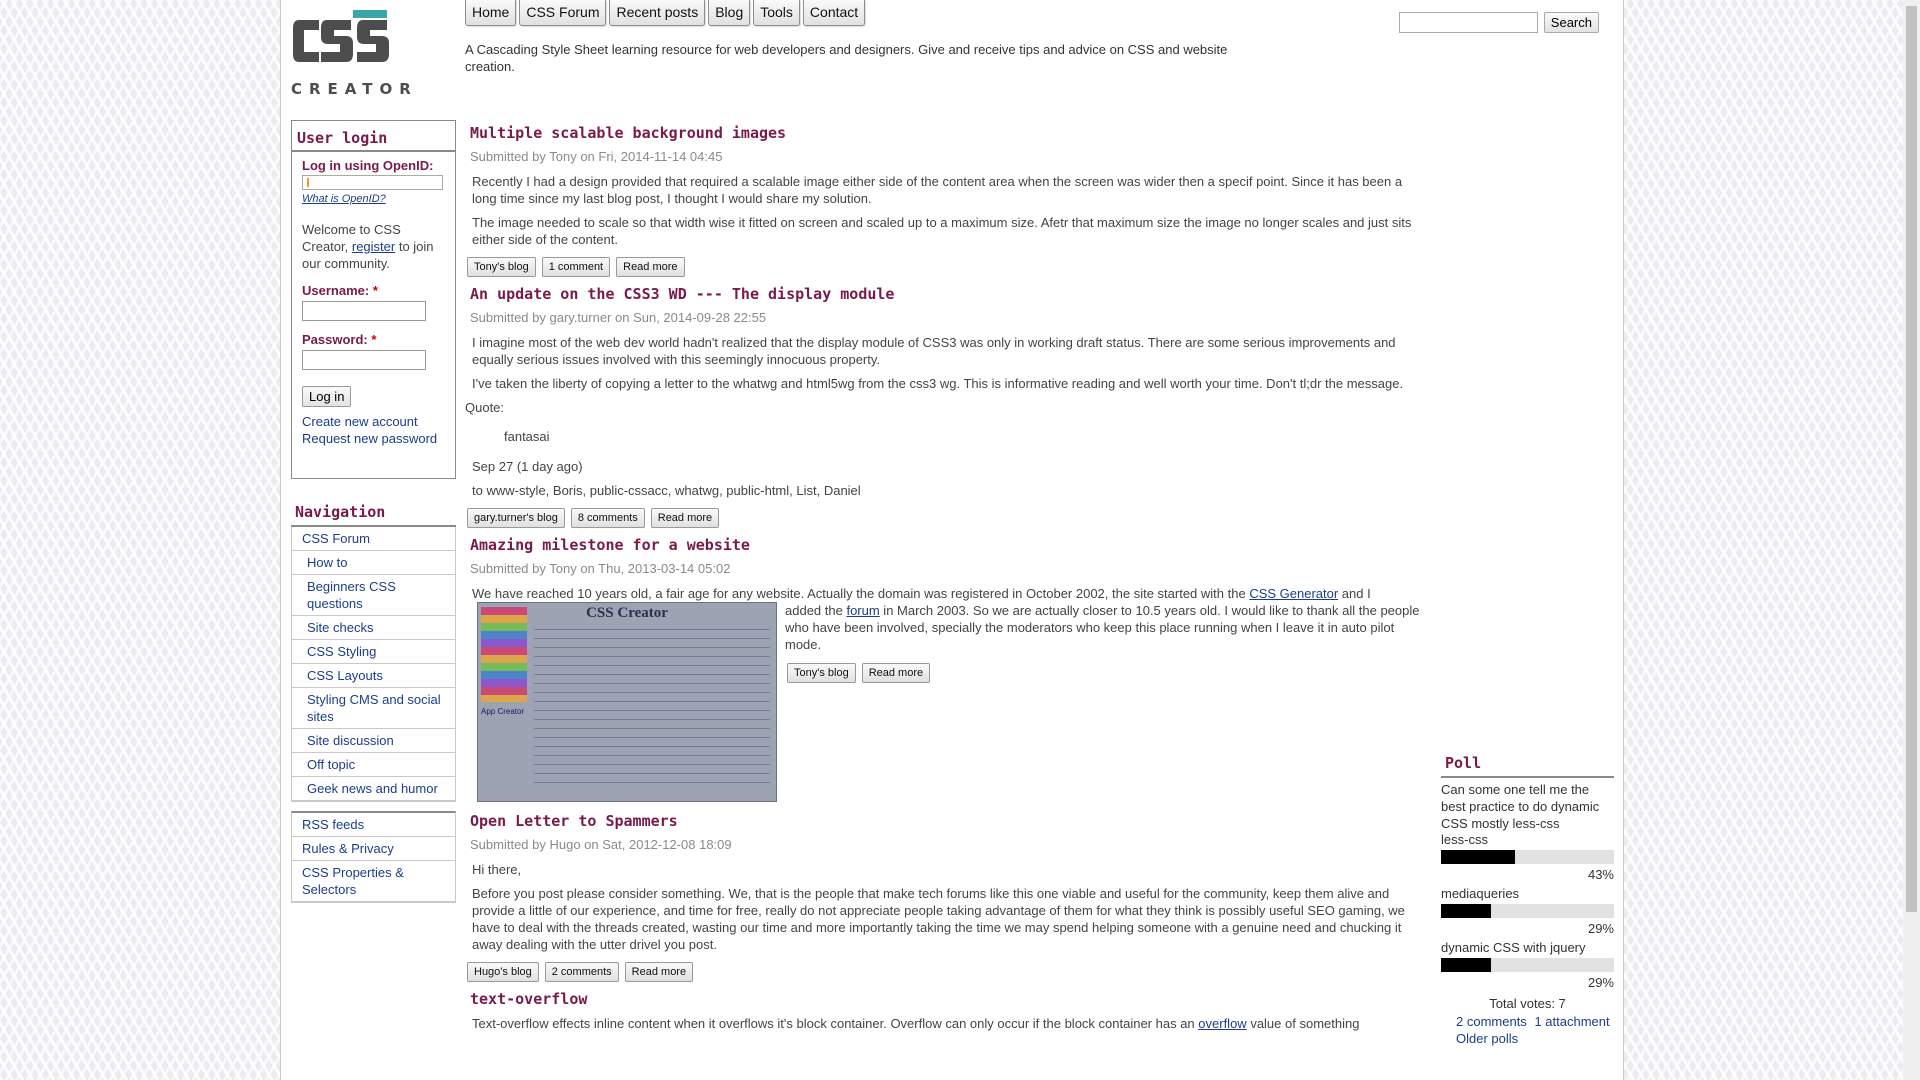 This screenshot has height=1080, width=1920. I want to click on nav-recent-posts: Recent posts, so click(657, 13).